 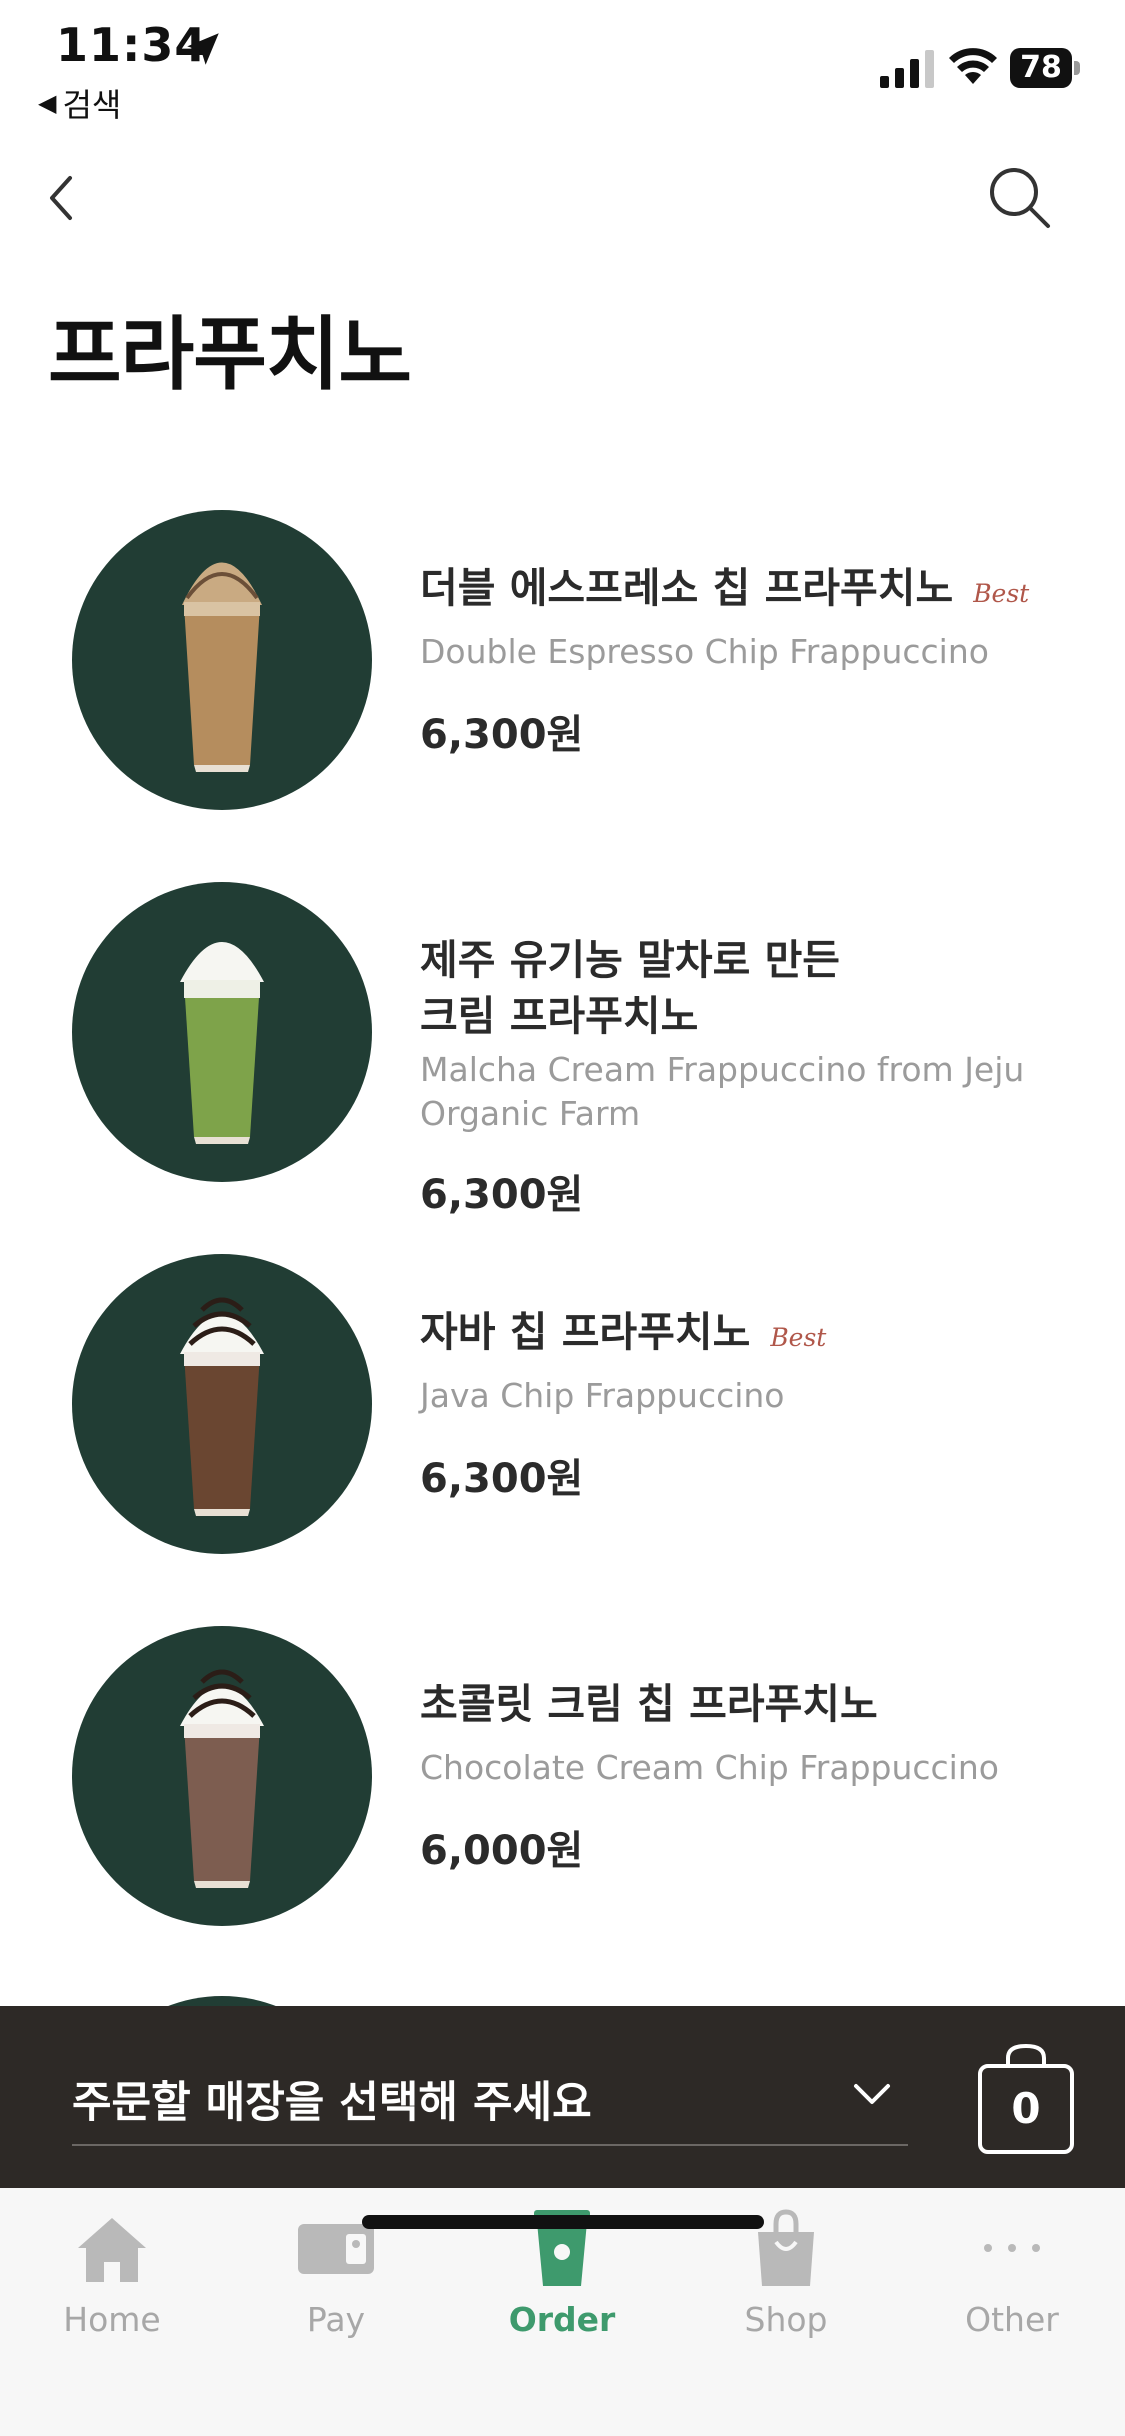 What do you see at coordinates (562, 2278) in the screenshot?
I see `tab-order: Order` at bounding box center [562, 2278].